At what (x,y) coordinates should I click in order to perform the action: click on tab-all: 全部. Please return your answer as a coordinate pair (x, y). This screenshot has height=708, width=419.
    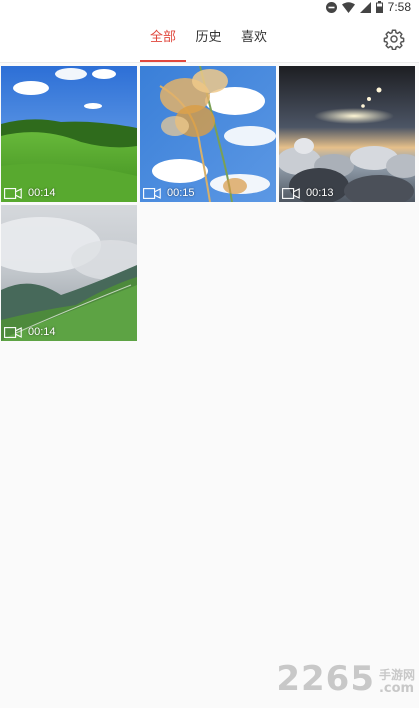
    Looking at the image, I should click on (163, 38).